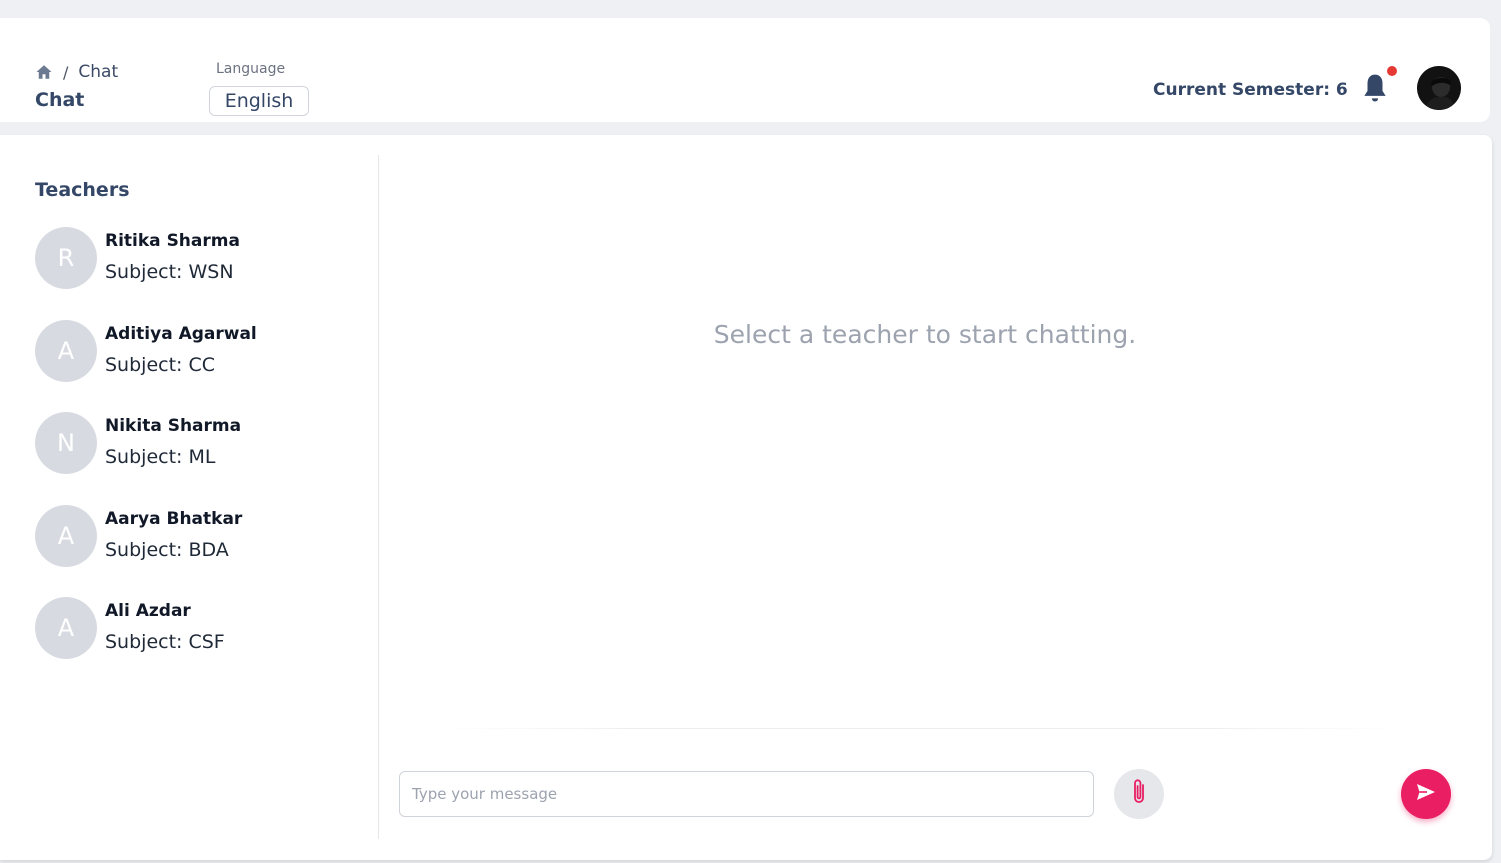 The image size is (1501, 863). I want to click on attach-button, so click(1139, 794).